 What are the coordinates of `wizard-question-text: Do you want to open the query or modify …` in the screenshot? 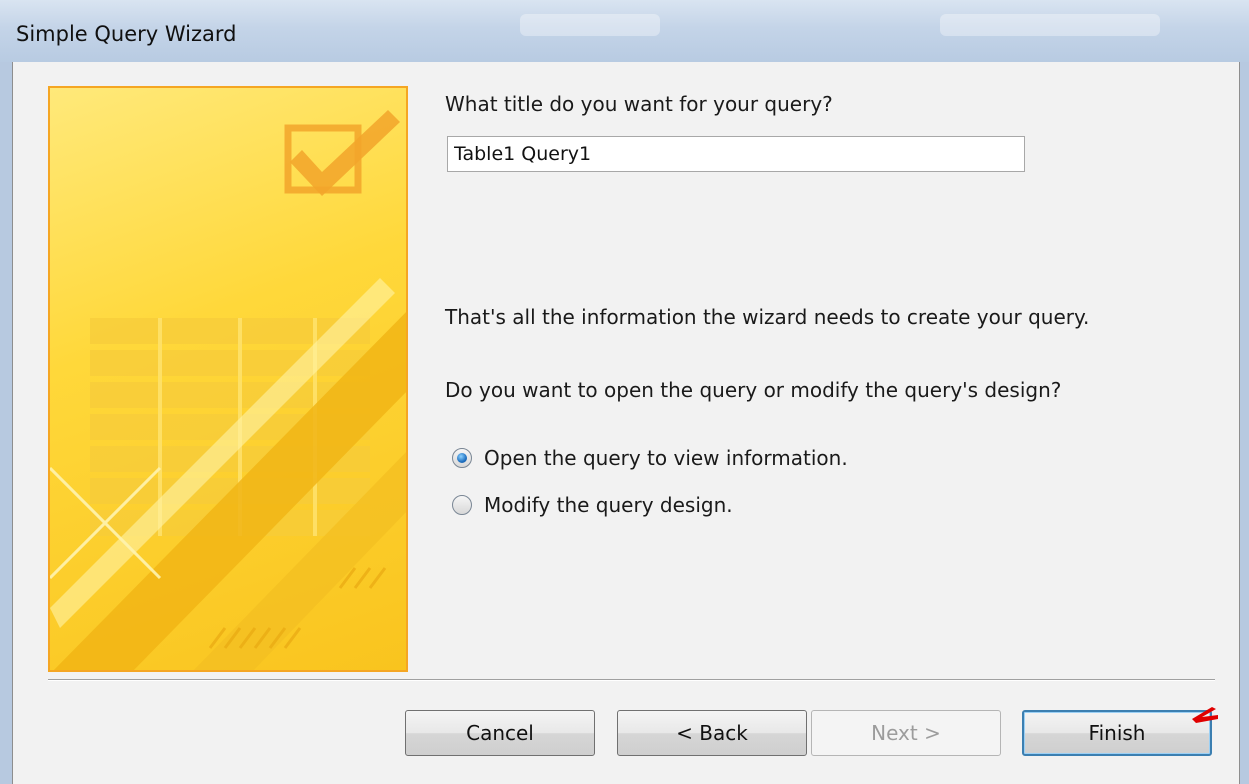 It's located at (753, 390).